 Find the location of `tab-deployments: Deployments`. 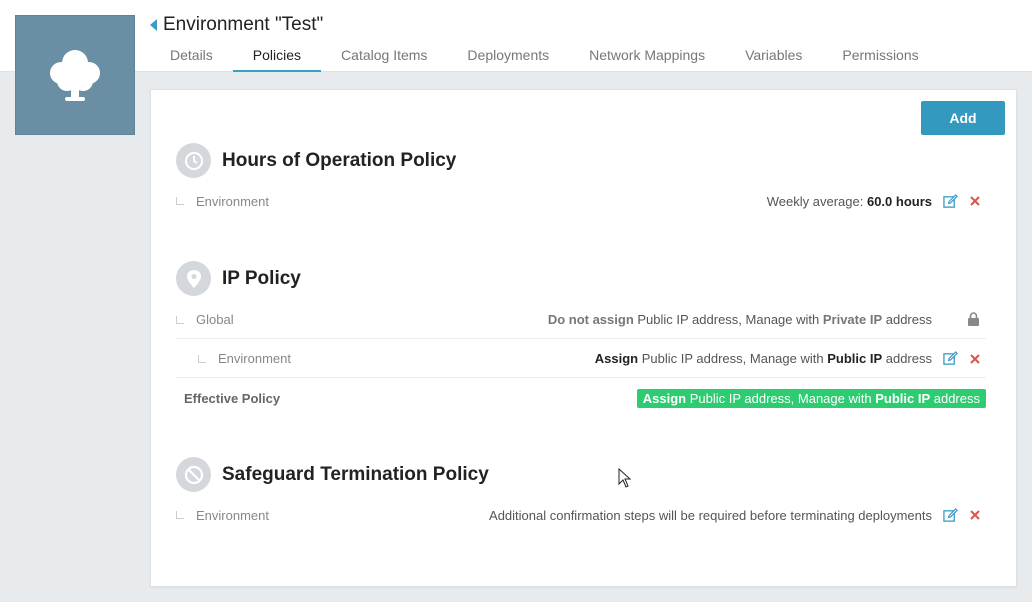

tab-deployments: Deployments is located at coordinates (508, 56).